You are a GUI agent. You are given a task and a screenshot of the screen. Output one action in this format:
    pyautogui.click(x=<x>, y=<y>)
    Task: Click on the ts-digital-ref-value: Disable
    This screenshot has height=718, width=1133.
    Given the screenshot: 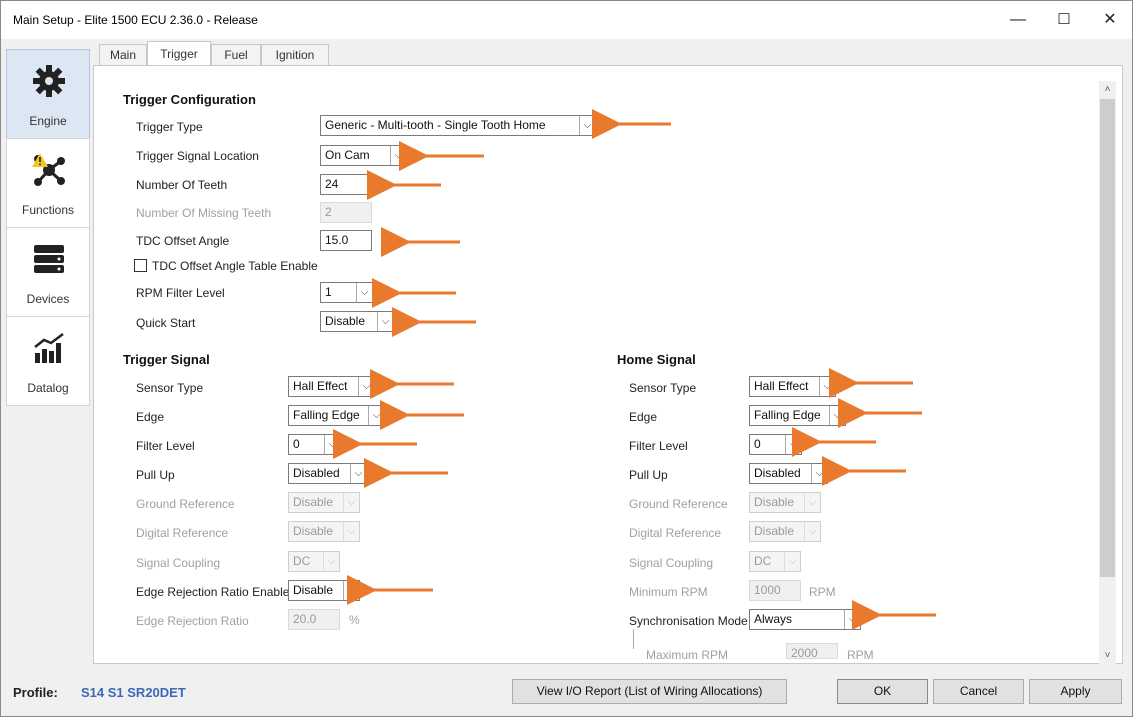 What is the action you would take?
    pyautogui.click(x=313, y=531)
    